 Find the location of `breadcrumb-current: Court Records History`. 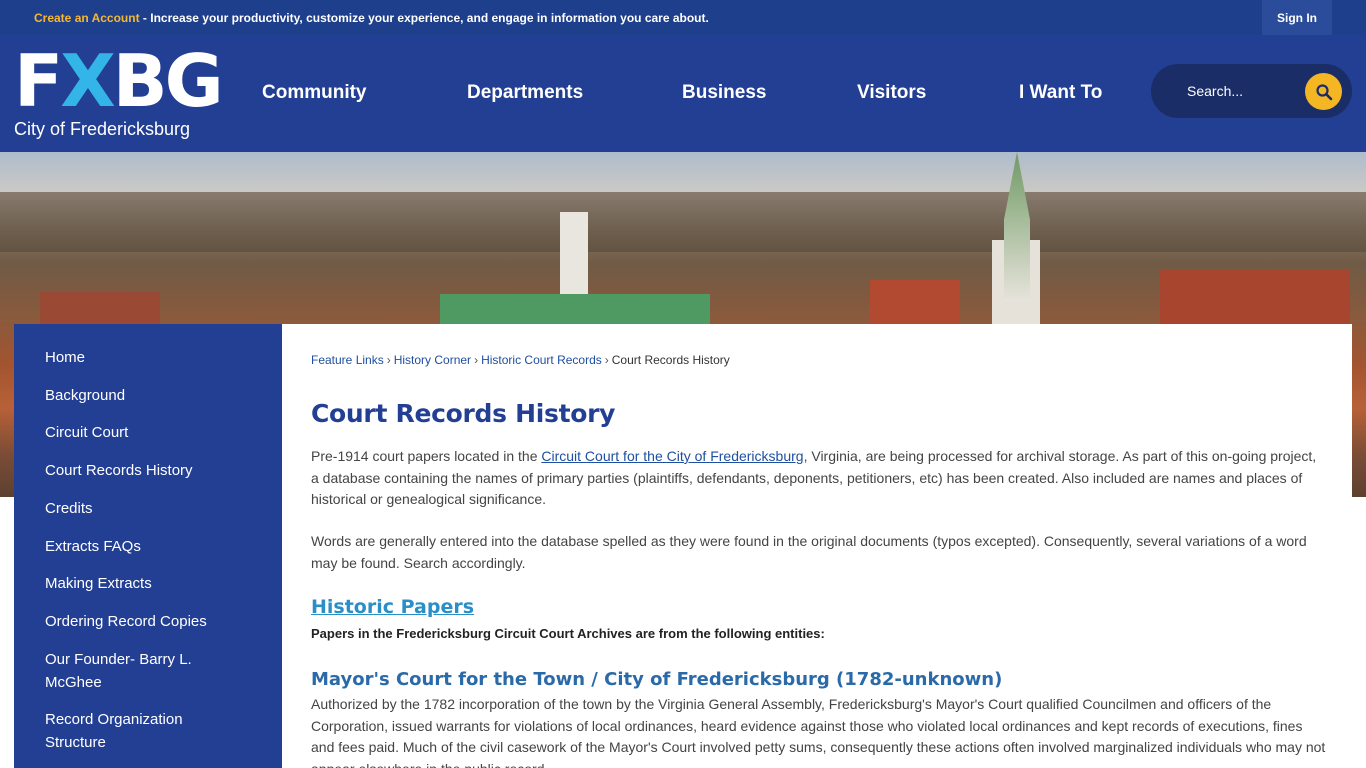

breadcrumb-current: Court Records History is located at coordinates (670, 360).